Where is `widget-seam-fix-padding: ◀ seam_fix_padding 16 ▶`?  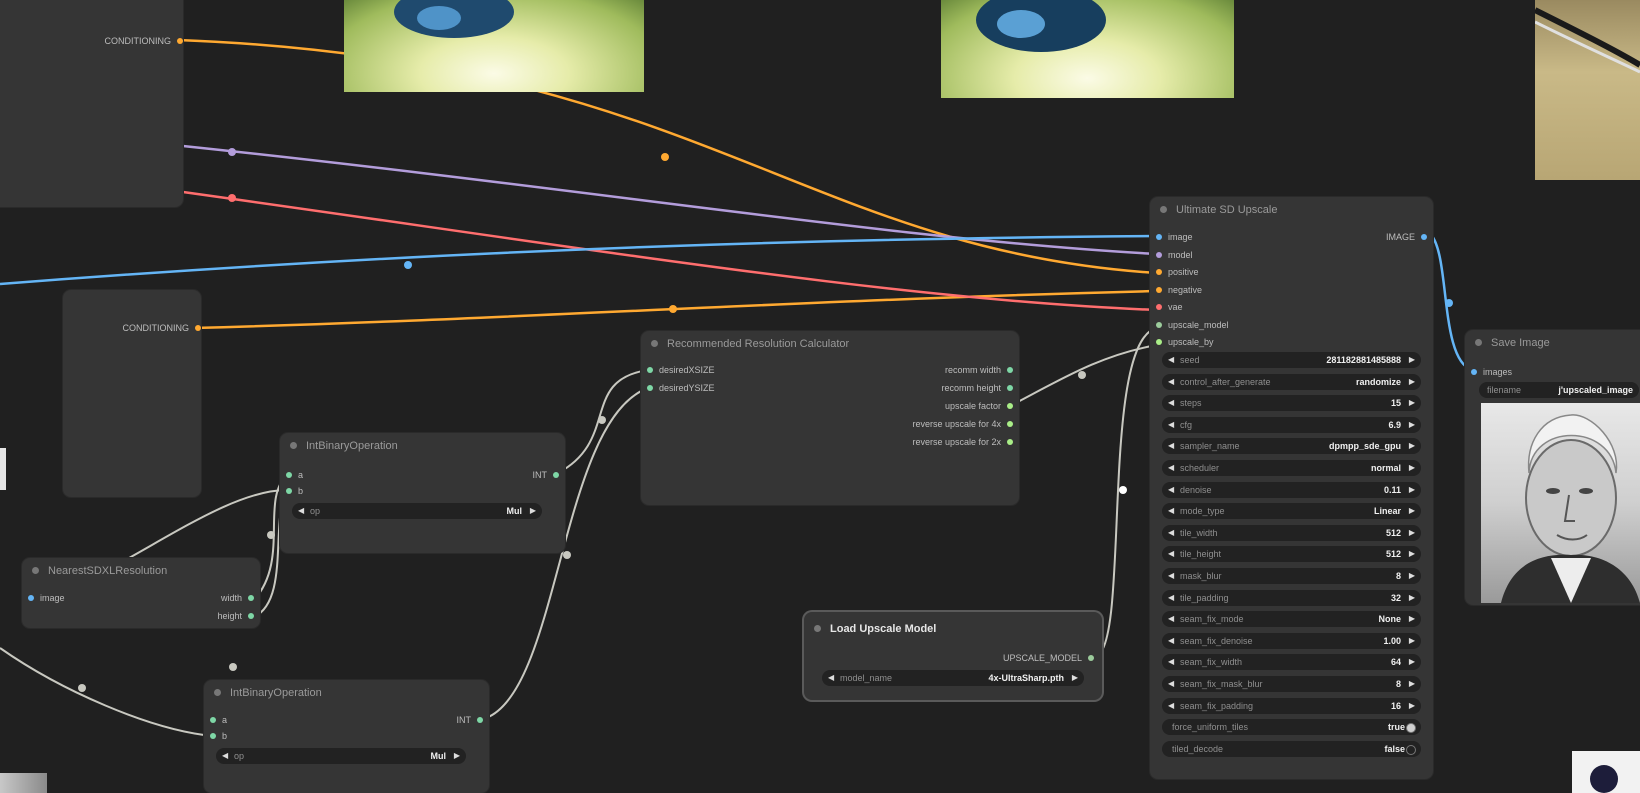 widget-seam-fix-padding: ◀ seam_fix_padding 16 ▶ is located at coordinates (1291, 705).